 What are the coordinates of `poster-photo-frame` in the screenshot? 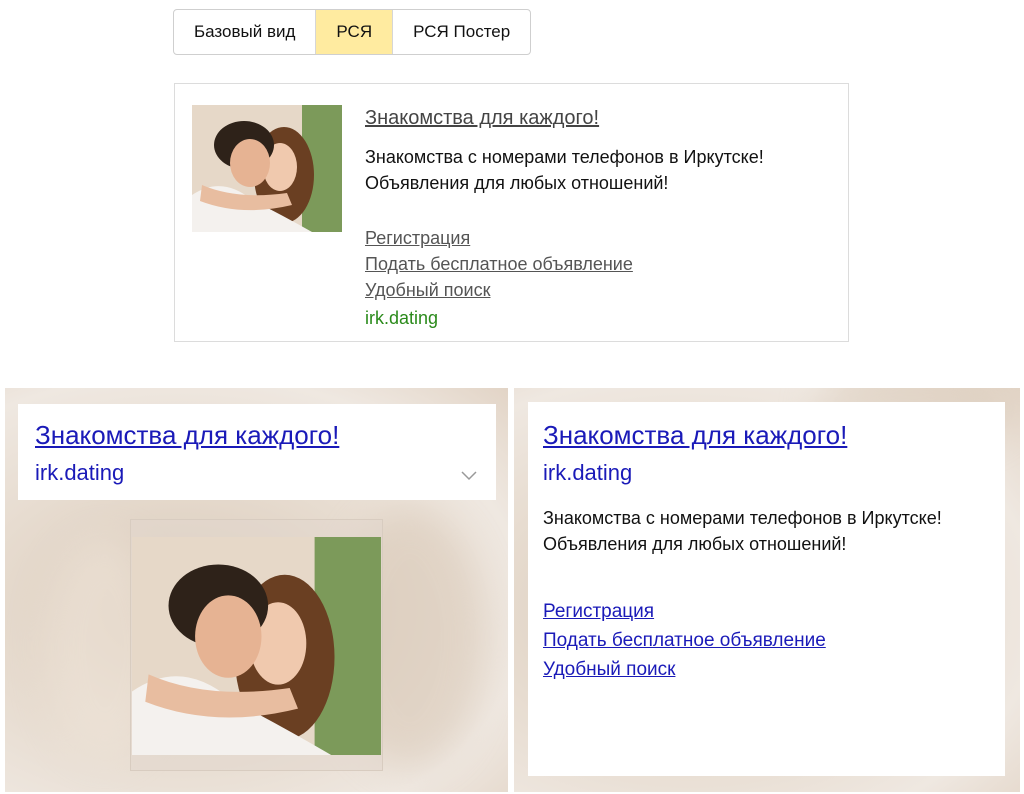 It's located at (256, 645).